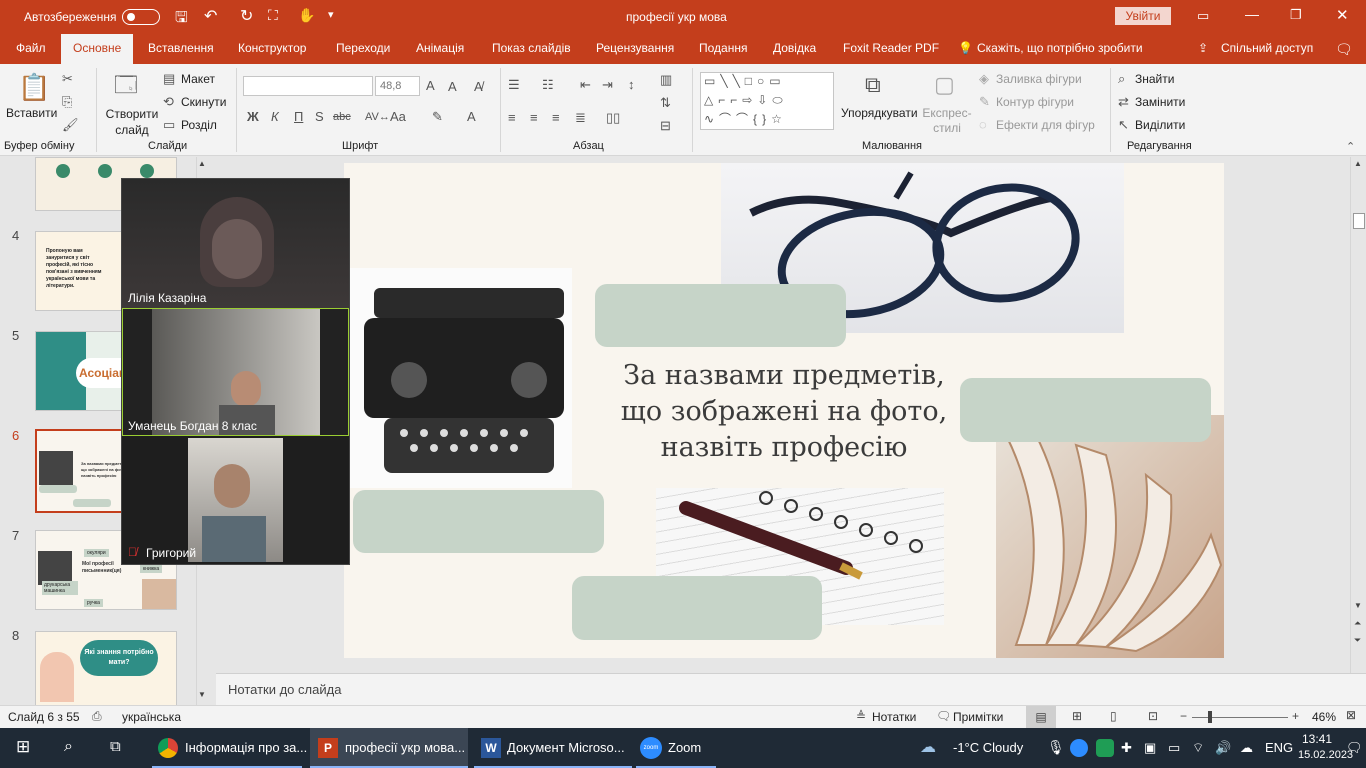 The height and width of the screenshot is (768, 1366). I want to click on new-slide-button: Створити слайд, so click(132, 122).